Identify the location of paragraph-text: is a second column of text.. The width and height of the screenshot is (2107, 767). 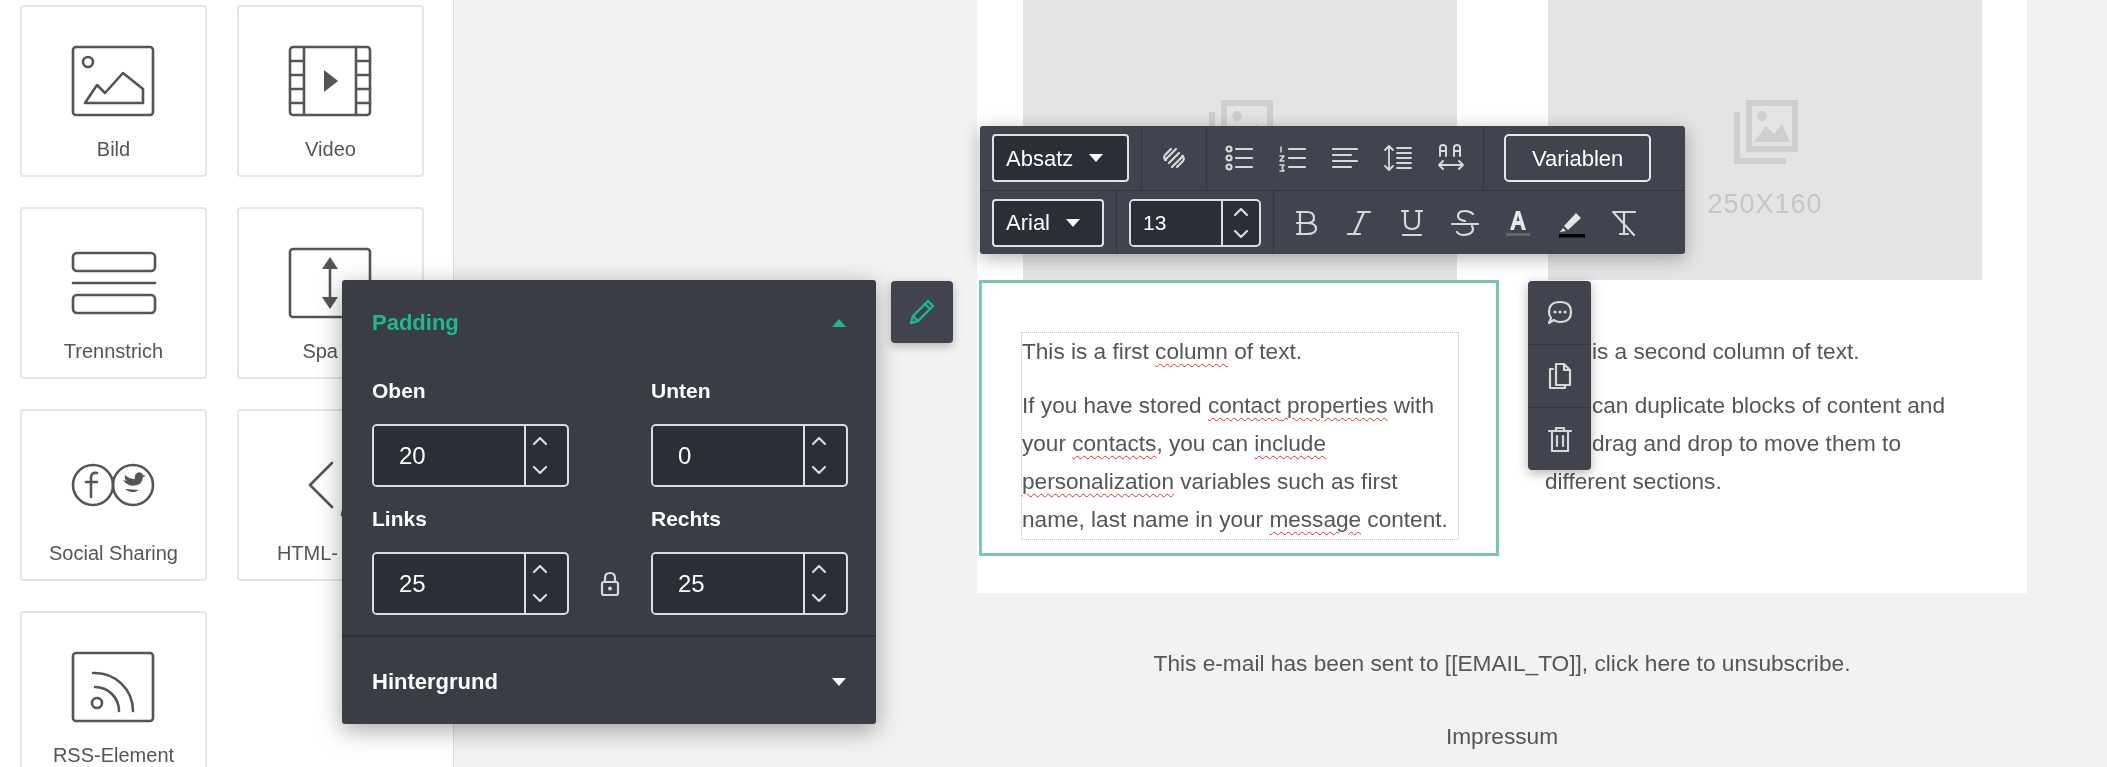
(1725, 352).